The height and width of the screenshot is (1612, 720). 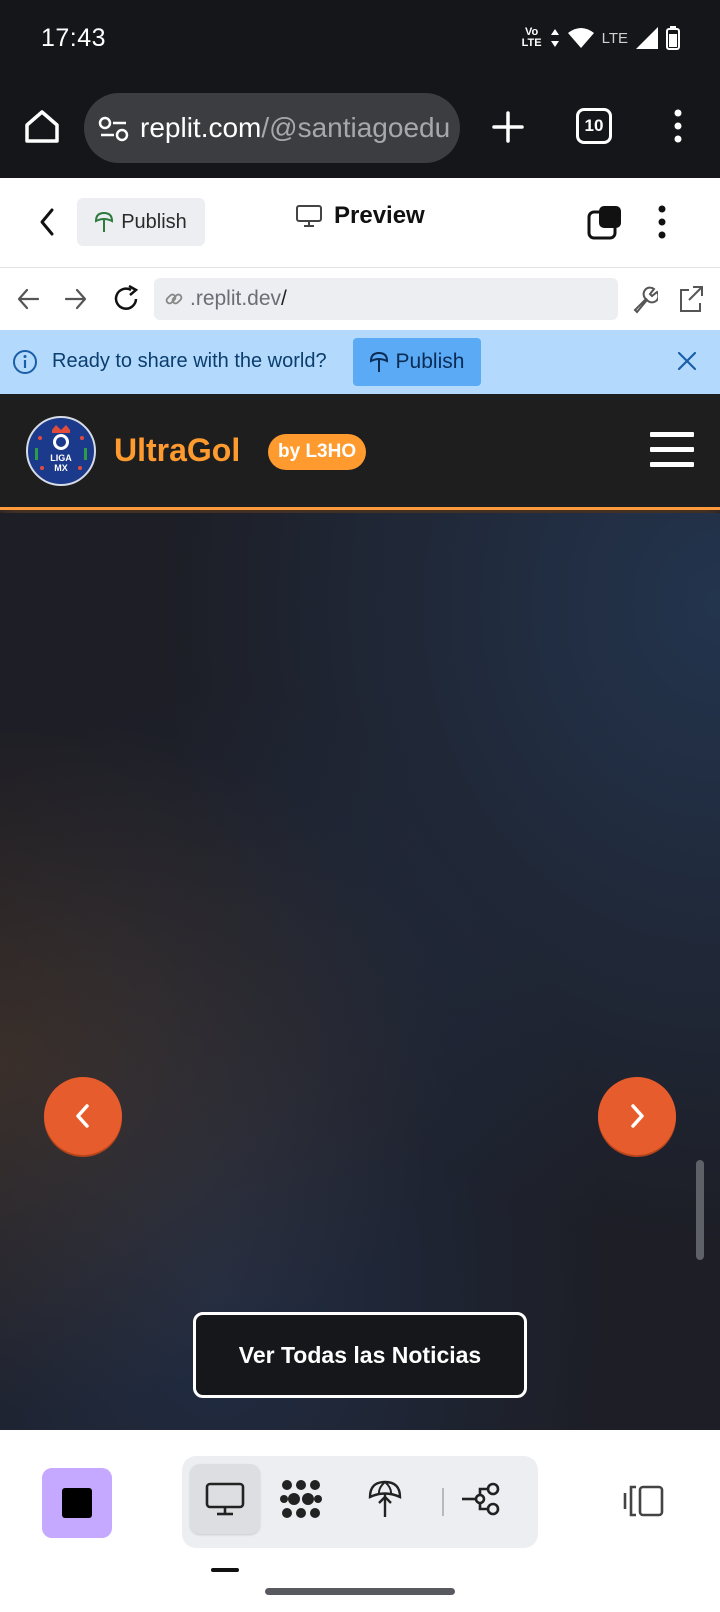 I want to click on replit-header: Publish Preview, so click(x=360, y=223).